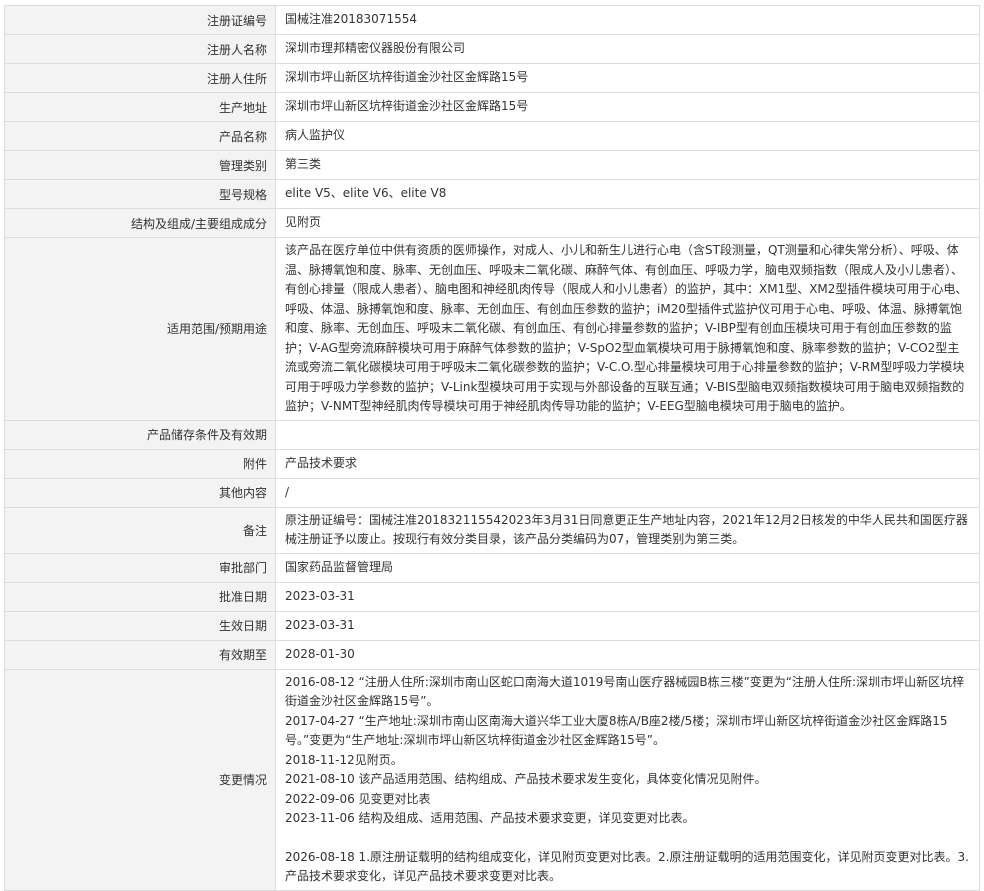 Image resolution: width=984 pixels, height=891 pixels. What do you see at coordinates (627, 463) in the screenshot?
I see `value-attachment: 产品技术要求` at bounding box center [627, 463].